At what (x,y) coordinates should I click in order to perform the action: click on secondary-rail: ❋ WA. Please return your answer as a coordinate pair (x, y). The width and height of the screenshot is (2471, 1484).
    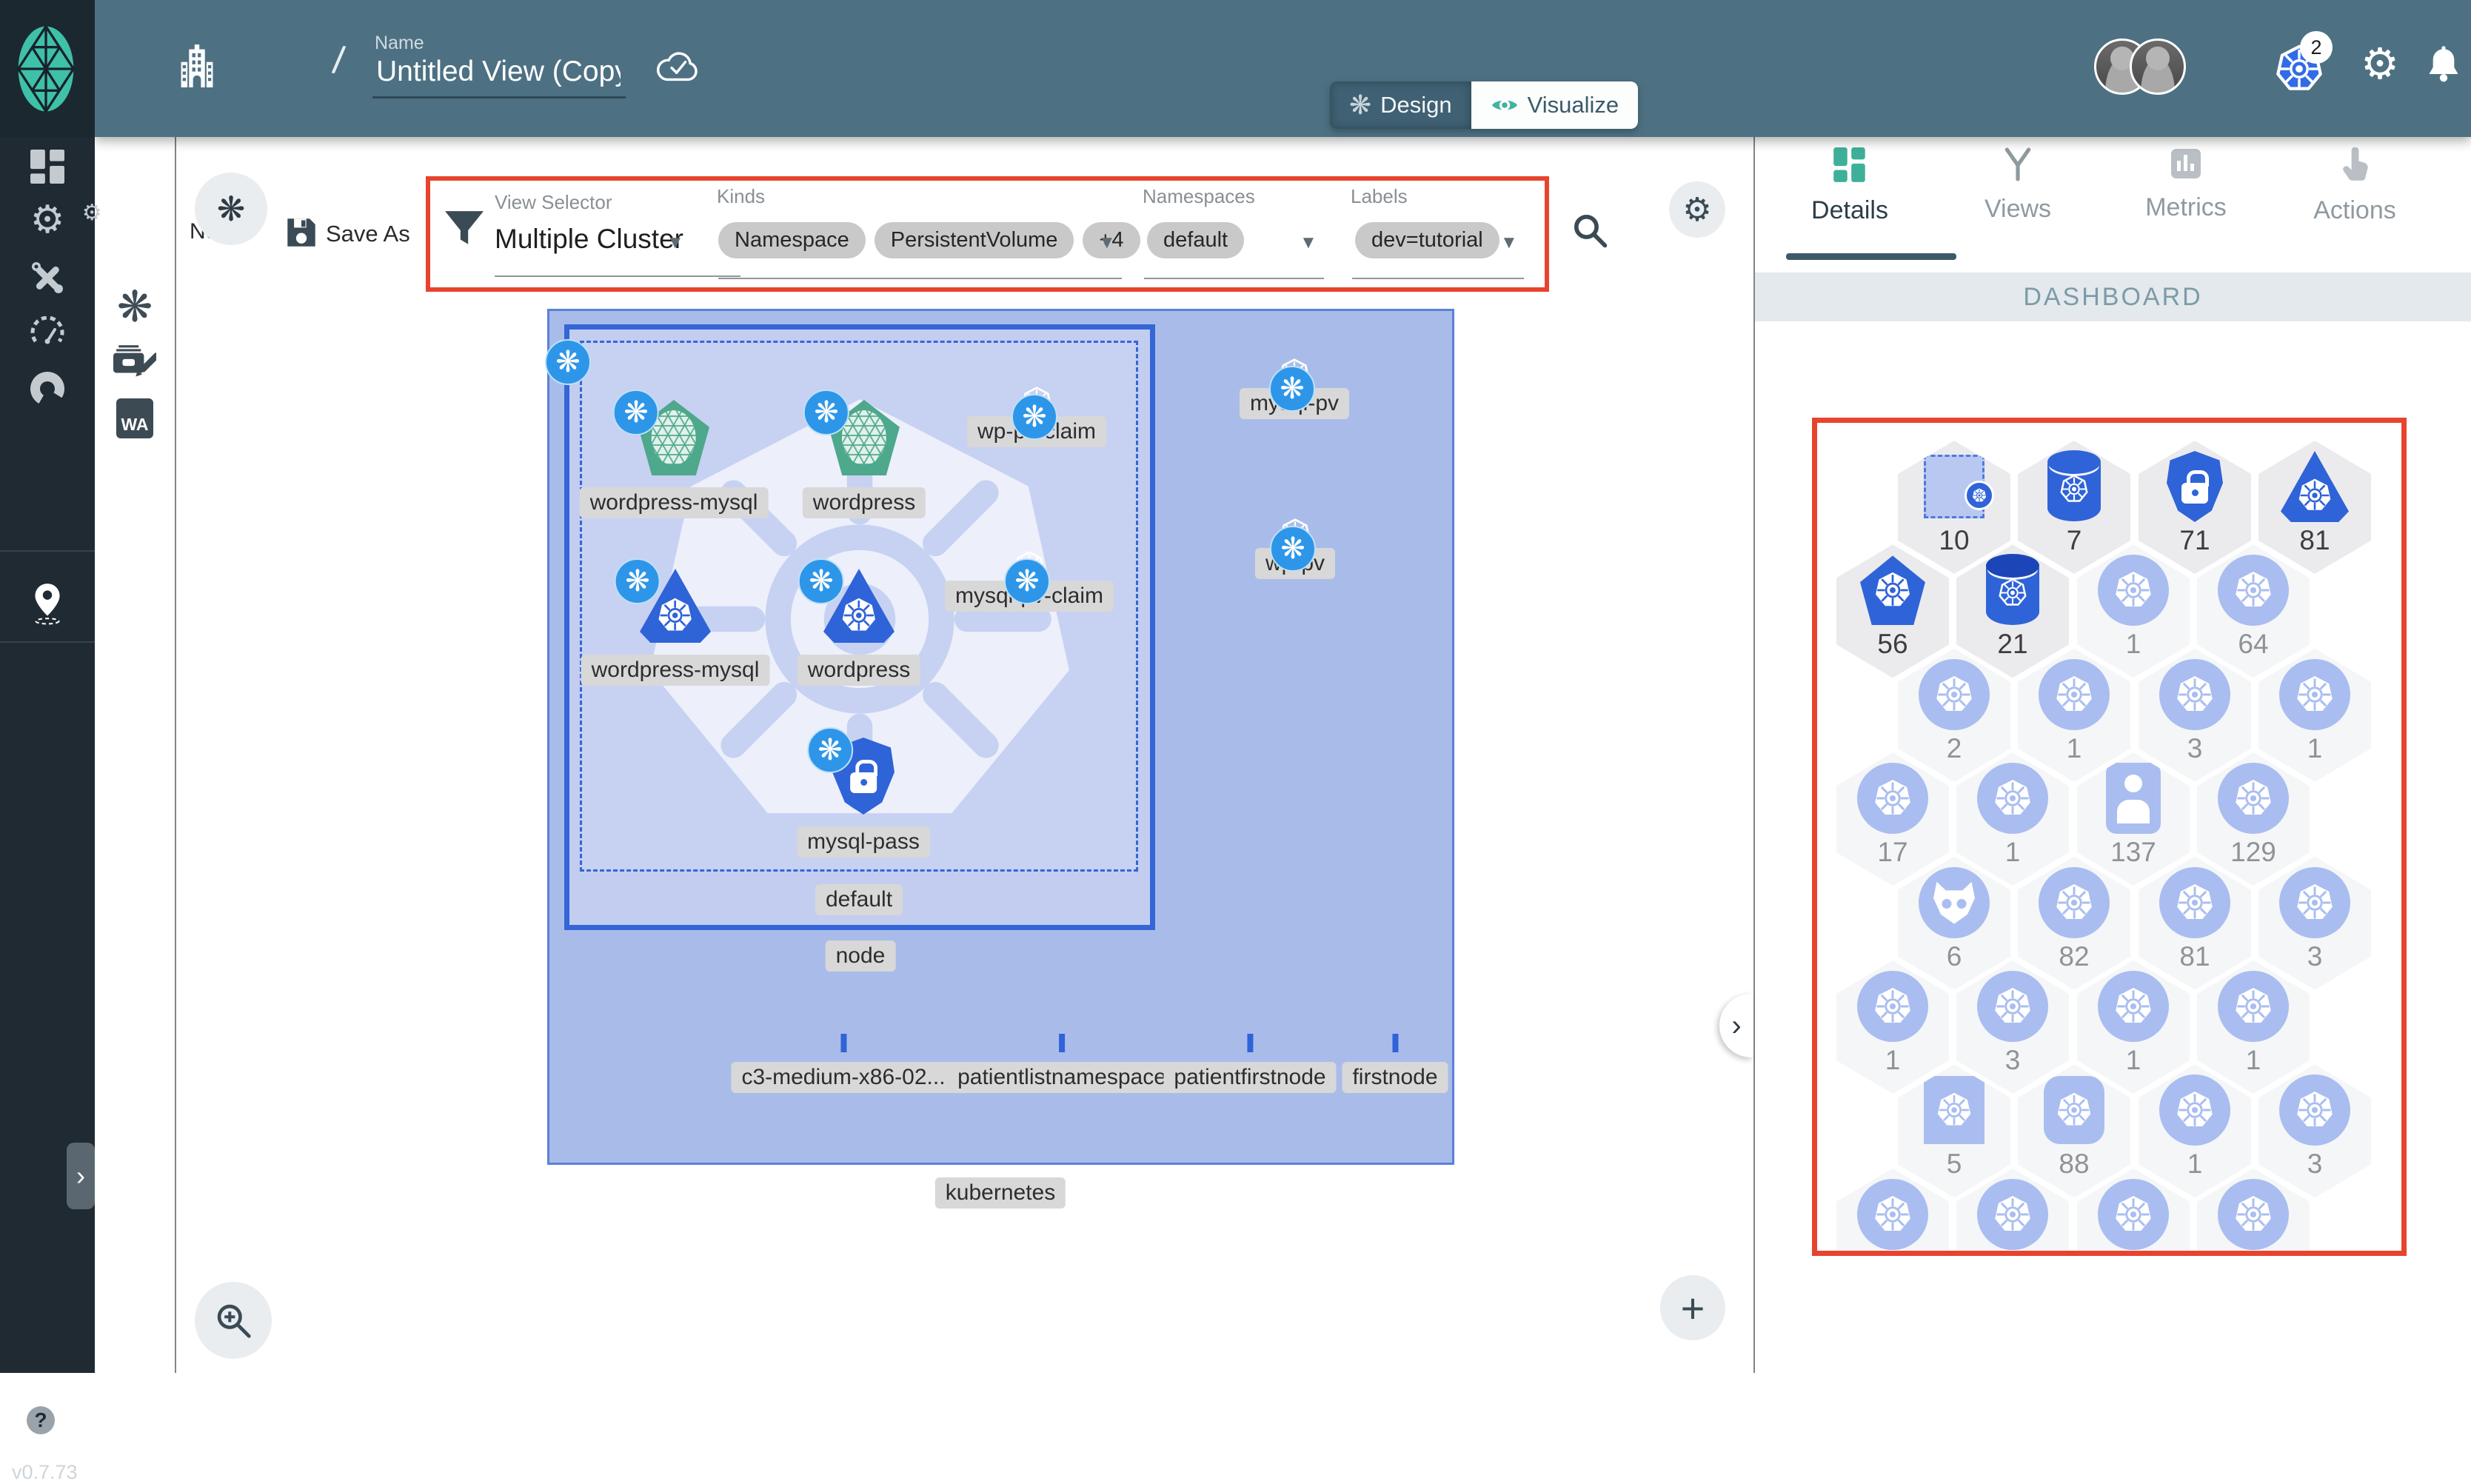
    Looking at the image, I should click on (135, 755).